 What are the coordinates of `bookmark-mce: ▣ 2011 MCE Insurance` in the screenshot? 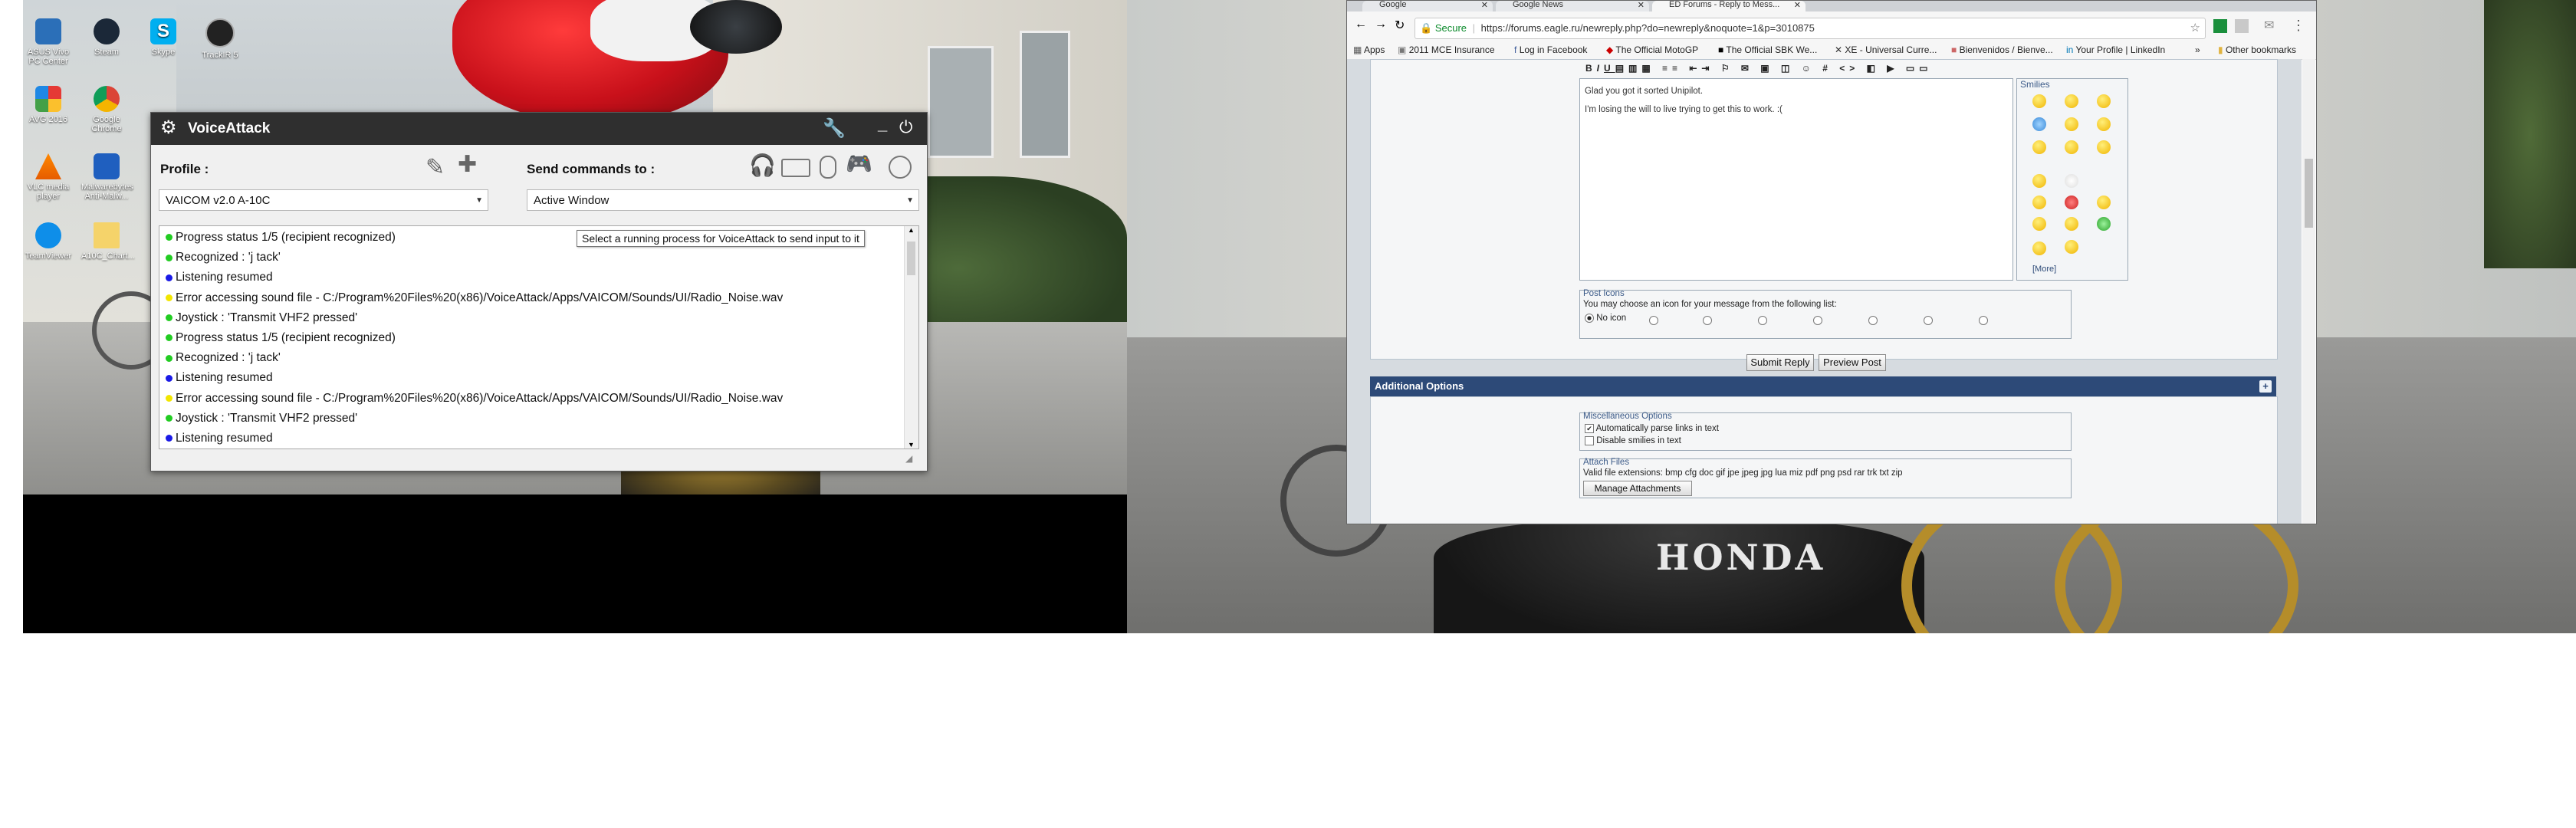 It's located at (1447, 49).